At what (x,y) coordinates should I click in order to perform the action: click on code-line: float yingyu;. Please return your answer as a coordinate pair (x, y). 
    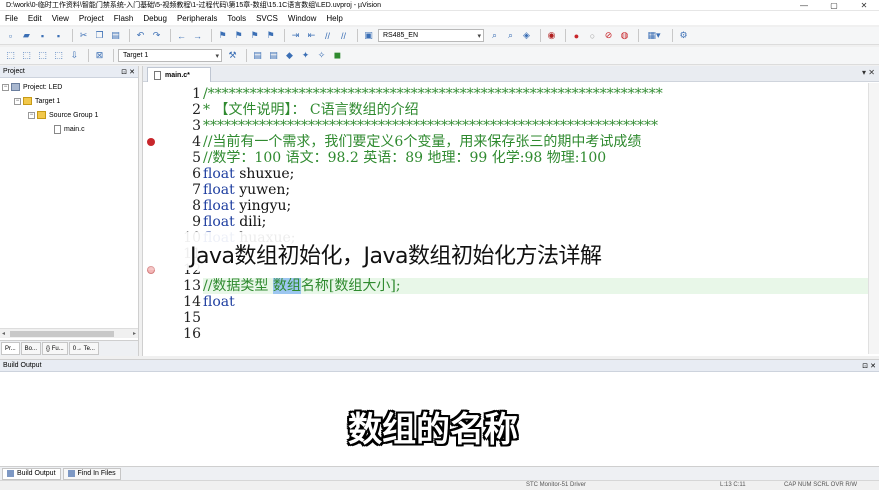
    Looking at the image, I should click on (535, 206).